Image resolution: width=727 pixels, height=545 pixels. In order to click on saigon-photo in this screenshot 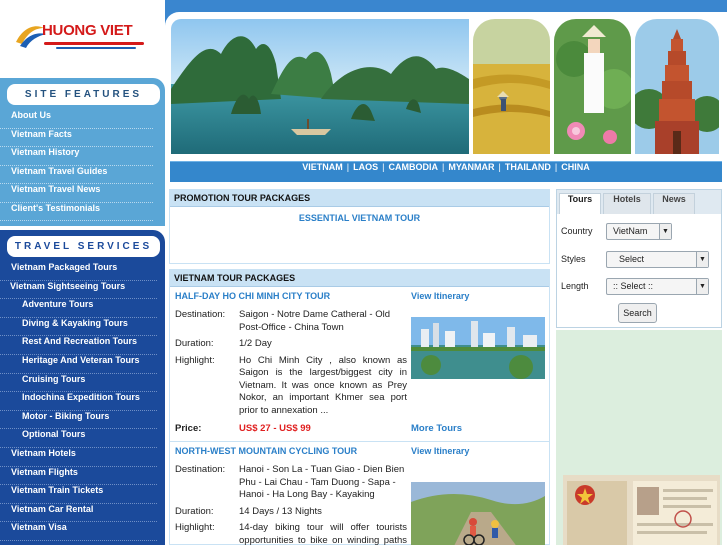, I will do `click(478, 348)`.